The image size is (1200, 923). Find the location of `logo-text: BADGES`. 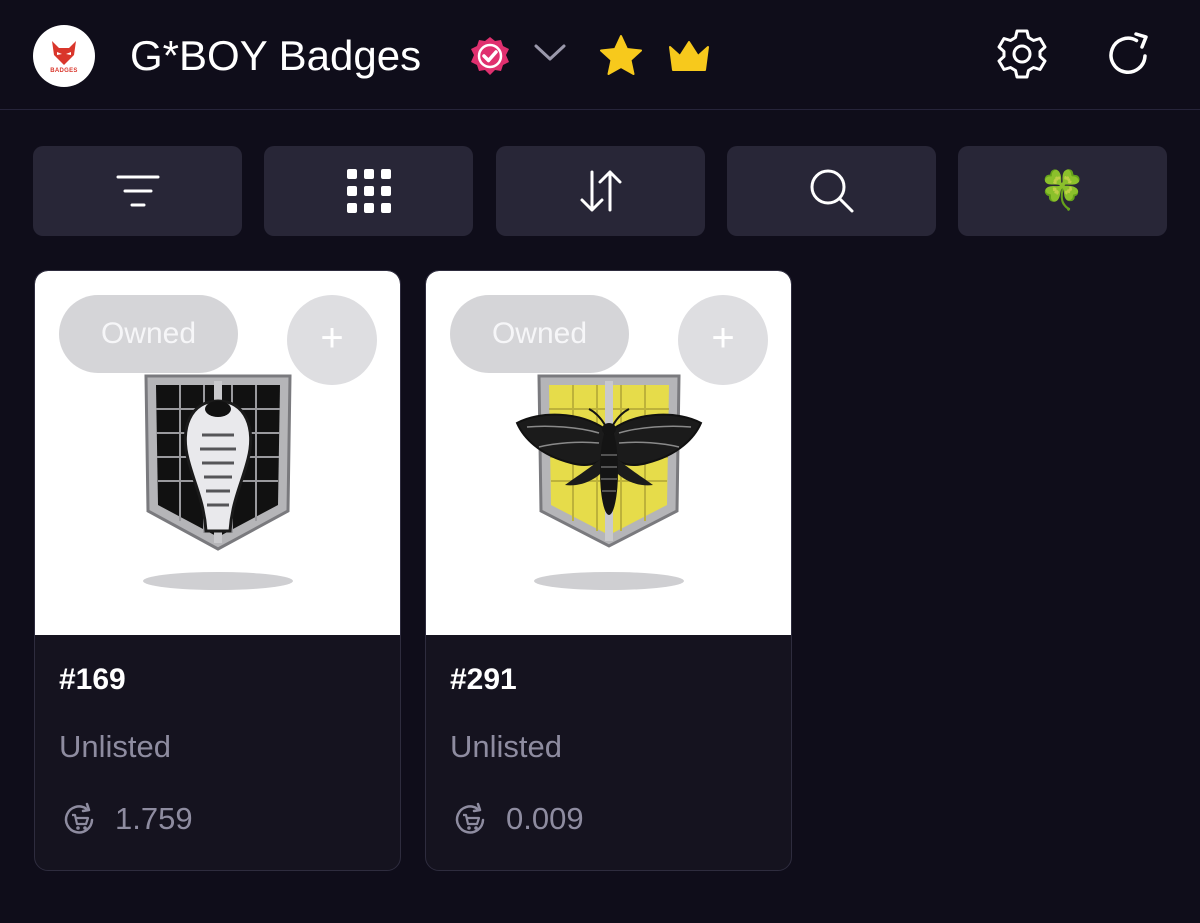

logo-text: BADGES is located at coordinates (64, 70).